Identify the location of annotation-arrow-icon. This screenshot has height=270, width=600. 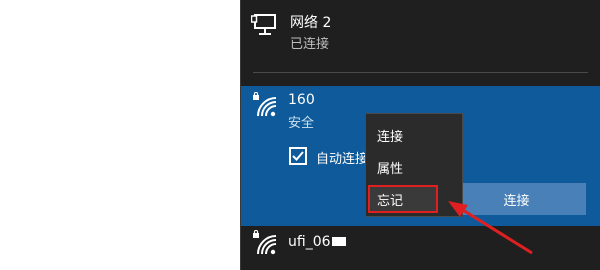
(490, 228).